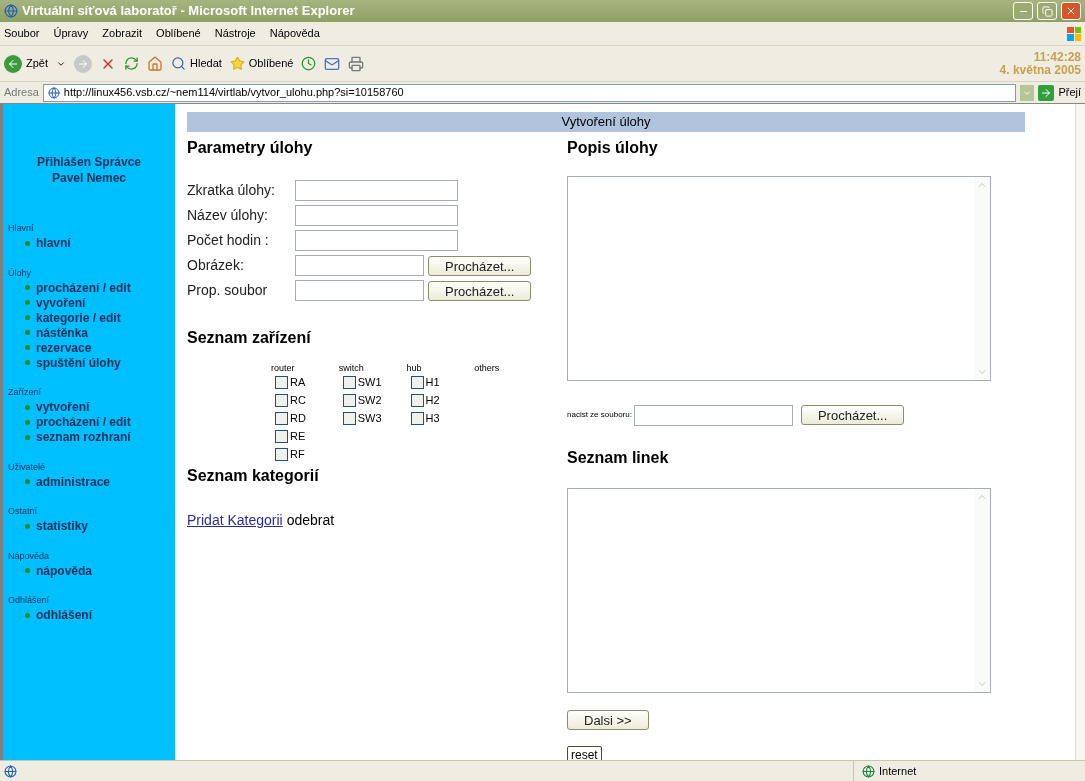 This screenshot has height=781, width=1085. What do you see at coordinates (228, 215) in the screenshot?
I see `field-label: Název úlohy:` at bounding box center [228, 215].